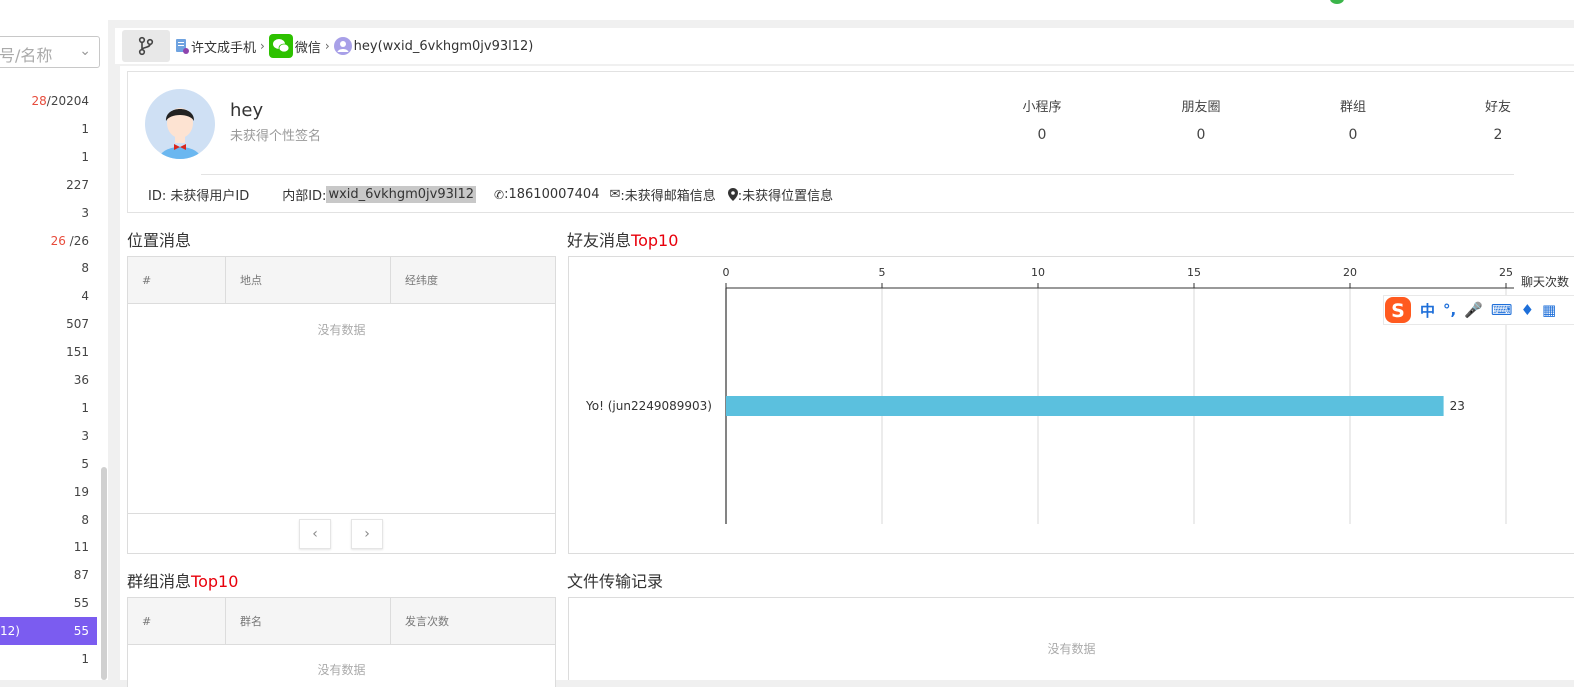 This screenshot has width=1574, height=687. What do you see at coordinates (48, 547) in the screenshot?
I see `sidebar-count-row: 11` at bounding box center [48, 547].